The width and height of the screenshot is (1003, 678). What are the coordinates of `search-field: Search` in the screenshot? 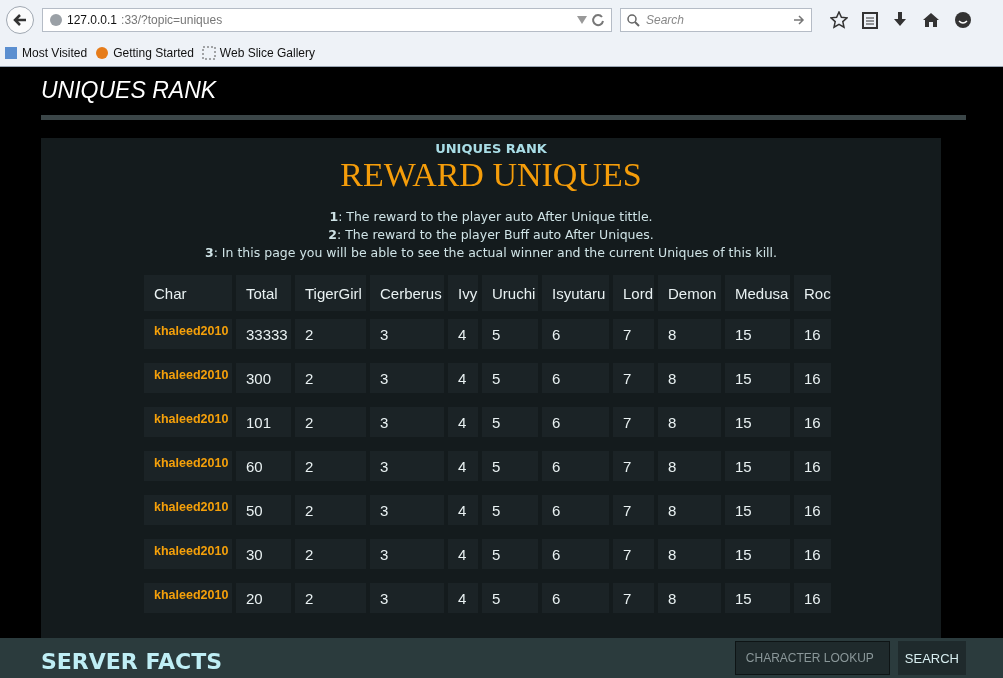 It's located at (716, 20).